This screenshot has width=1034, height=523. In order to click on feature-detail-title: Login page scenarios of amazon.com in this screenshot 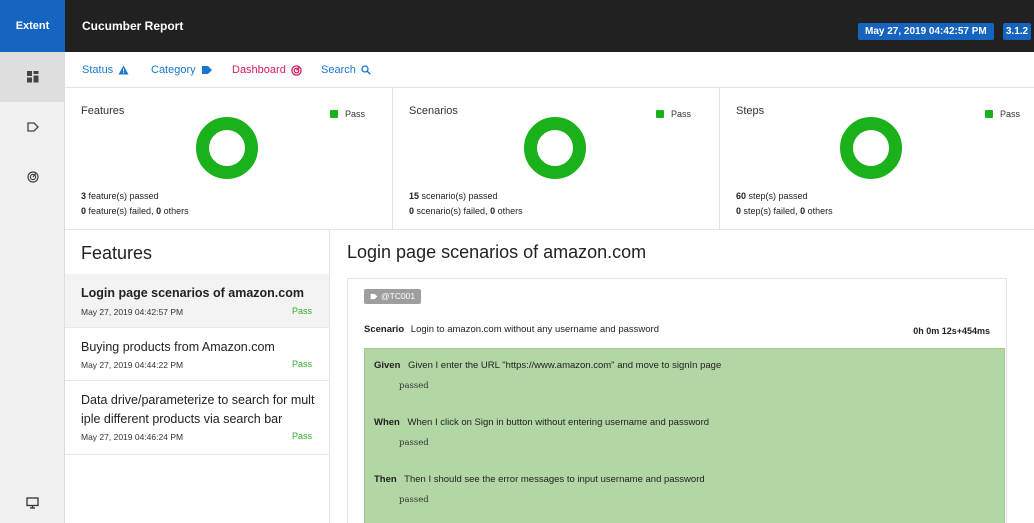, I will do `click(497, 252)`.